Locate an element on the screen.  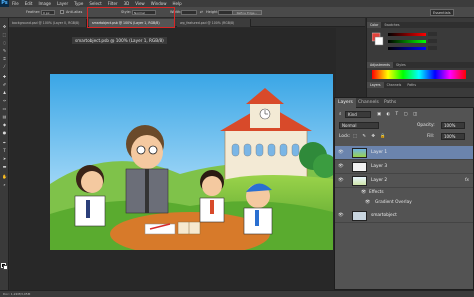
tools-panel: ✥ ⬚ ◌ ✎ ⌗ ⁄ ✚ ✐ ♟ ✑ ▭ ▤ ◆ ● ✒ T ➤ ▬ ✋ ⌕ is located at coordinates (4, 154).